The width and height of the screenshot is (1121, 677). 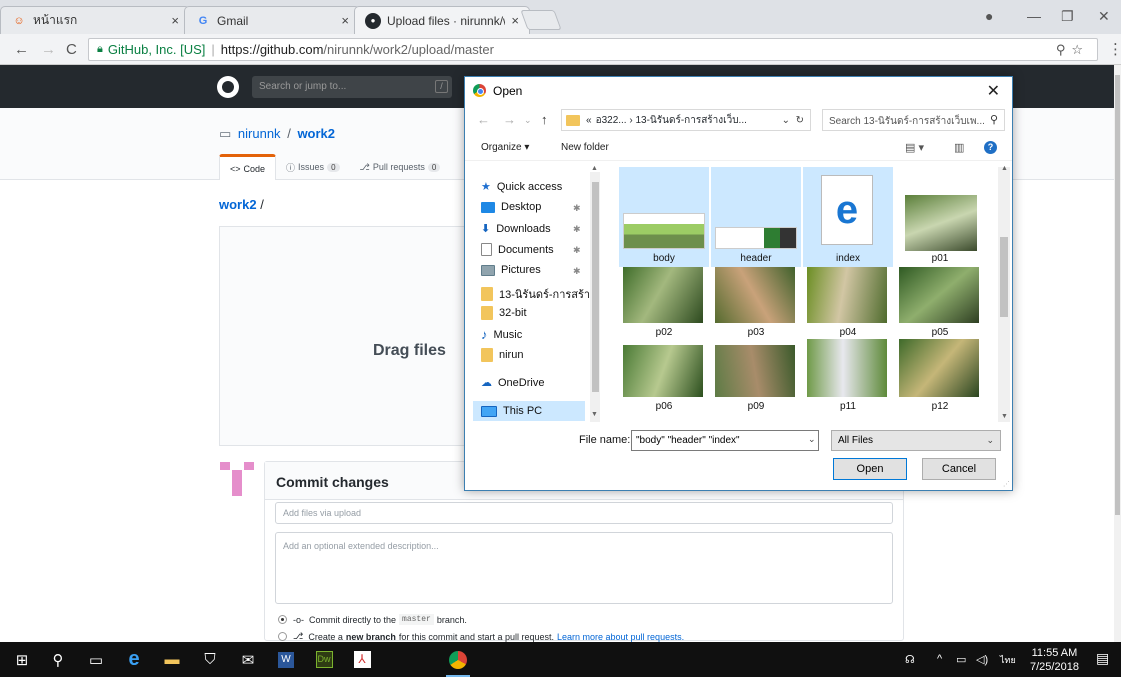 What do you see at coordinates (541, 20) in the screenshot?
I see `new-tab-button` at bounding box center [541, 20].